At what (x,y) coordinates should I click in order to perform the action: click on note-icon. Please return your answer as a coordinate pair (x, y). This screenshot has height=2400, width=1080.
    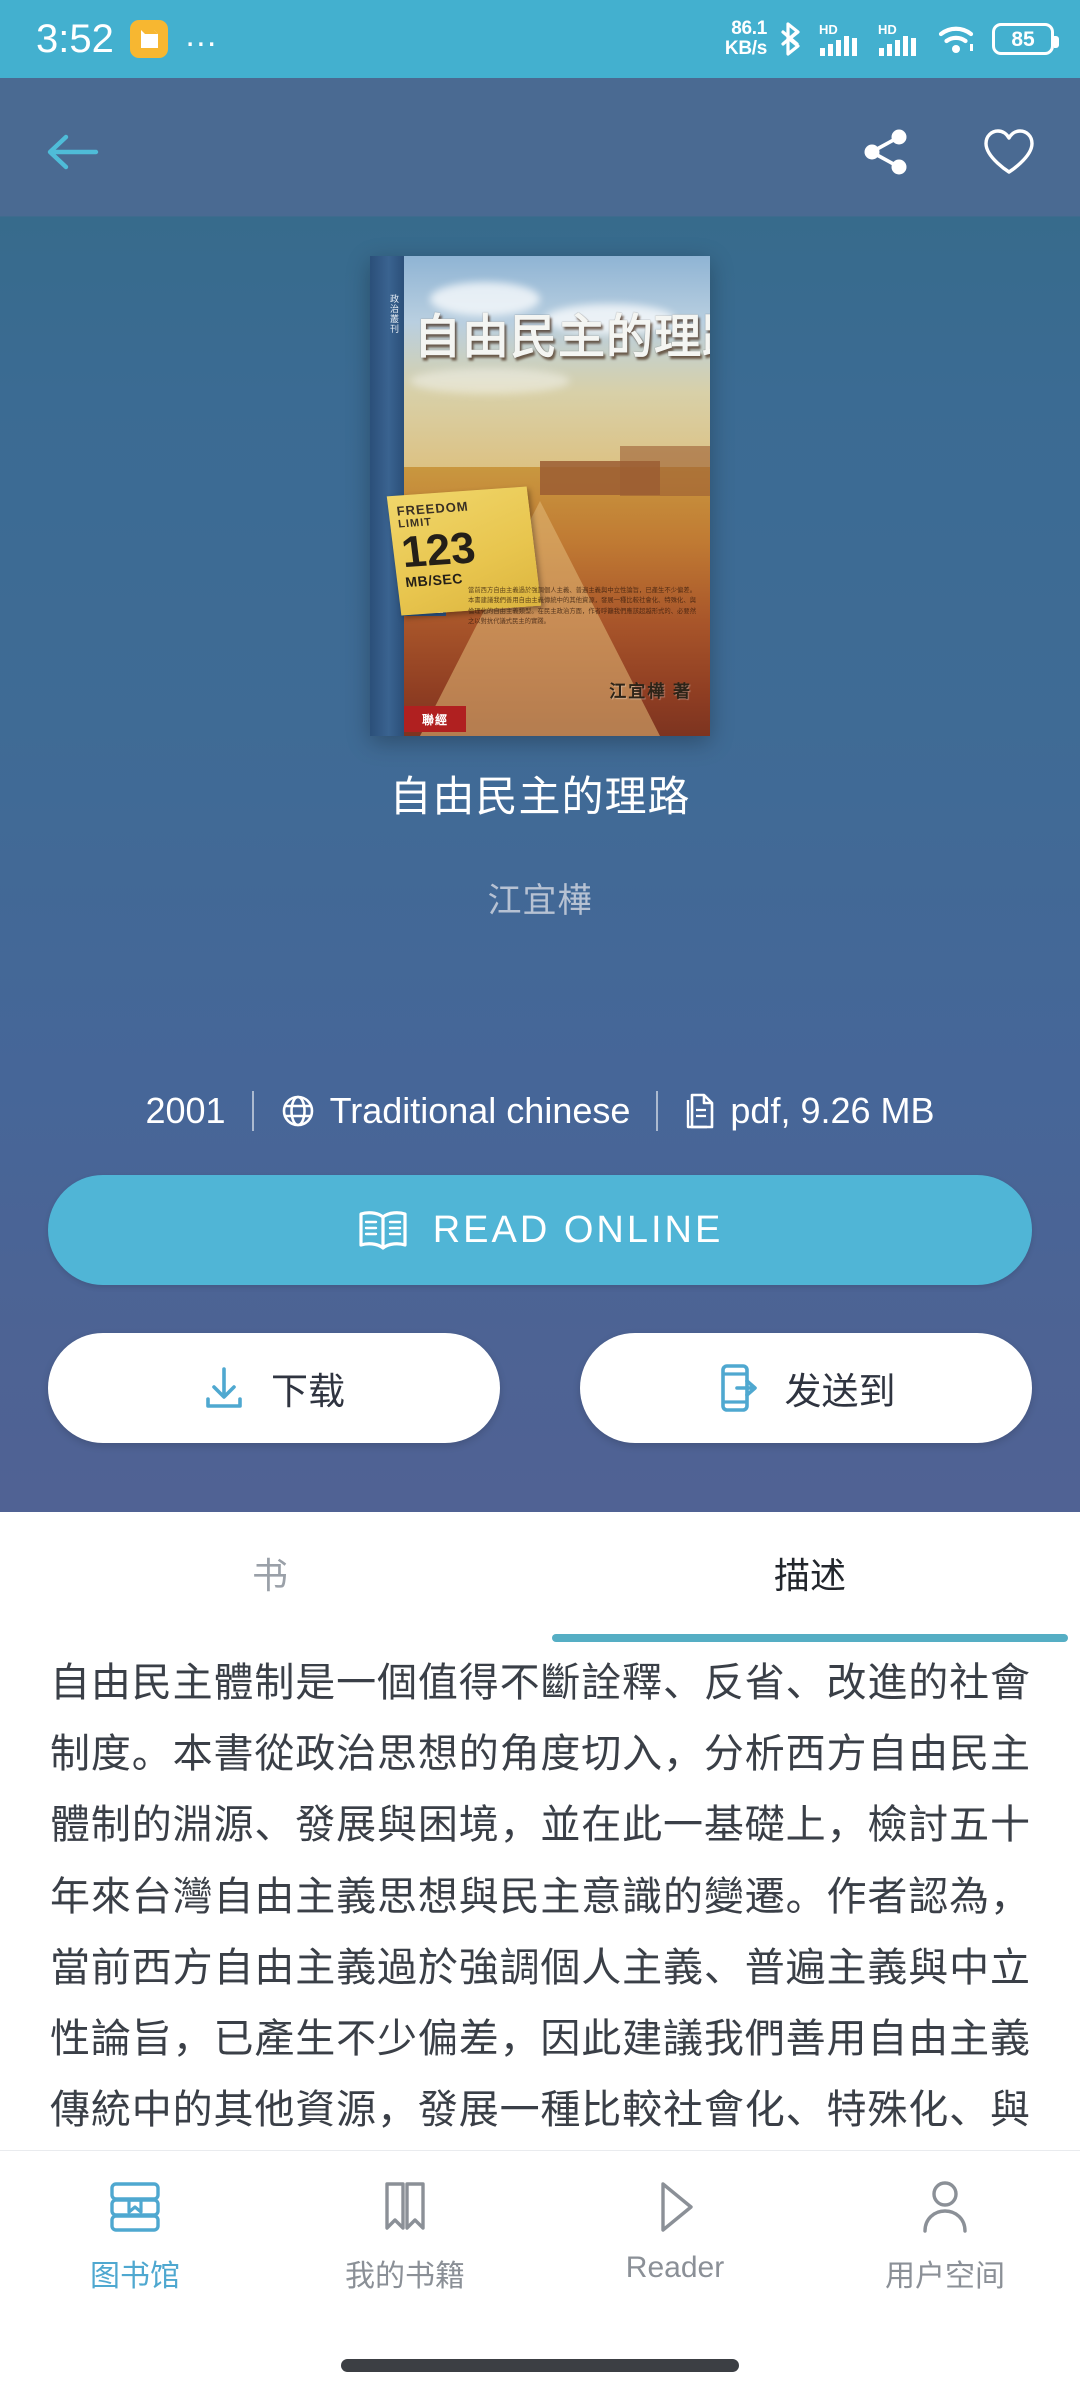
    Looking at the image, I should click on (148, 39).